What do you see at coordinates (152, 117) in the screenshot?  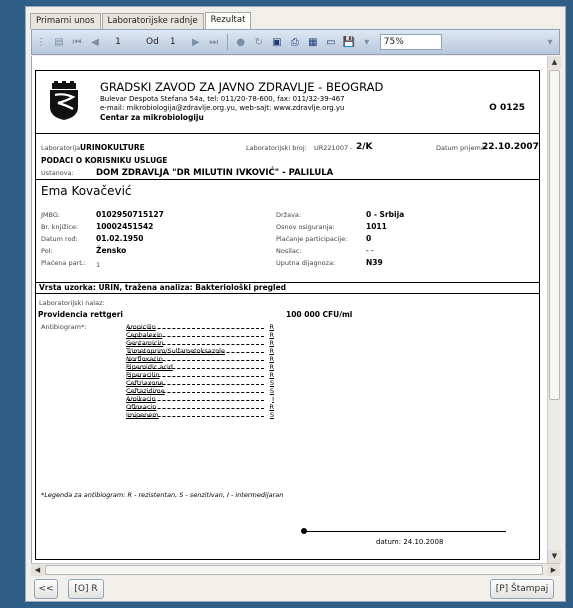 I see `center-name: Centar za mikrobiologiju` at bounding box center [152, 117].